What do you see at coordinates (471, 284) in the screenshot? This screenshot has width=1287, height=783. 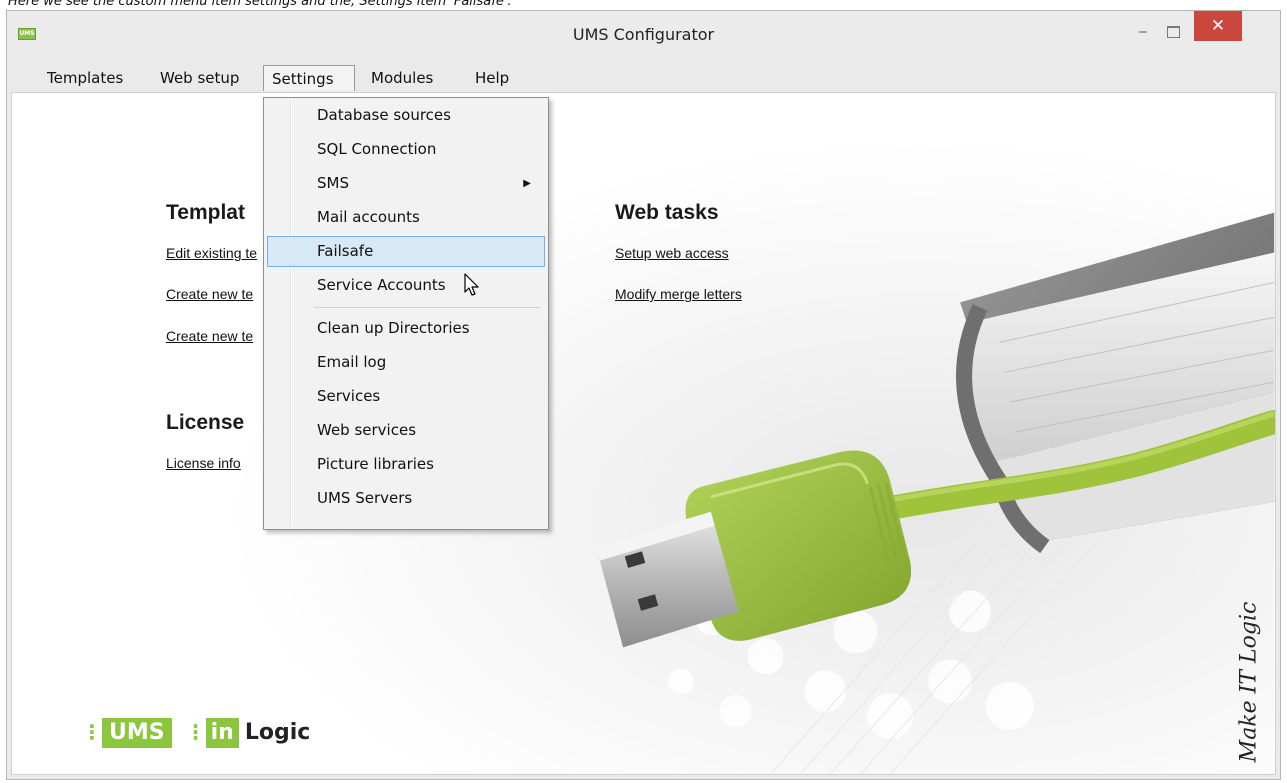 I see `mouse-pointer-icon` at bounding box center [471, 284].